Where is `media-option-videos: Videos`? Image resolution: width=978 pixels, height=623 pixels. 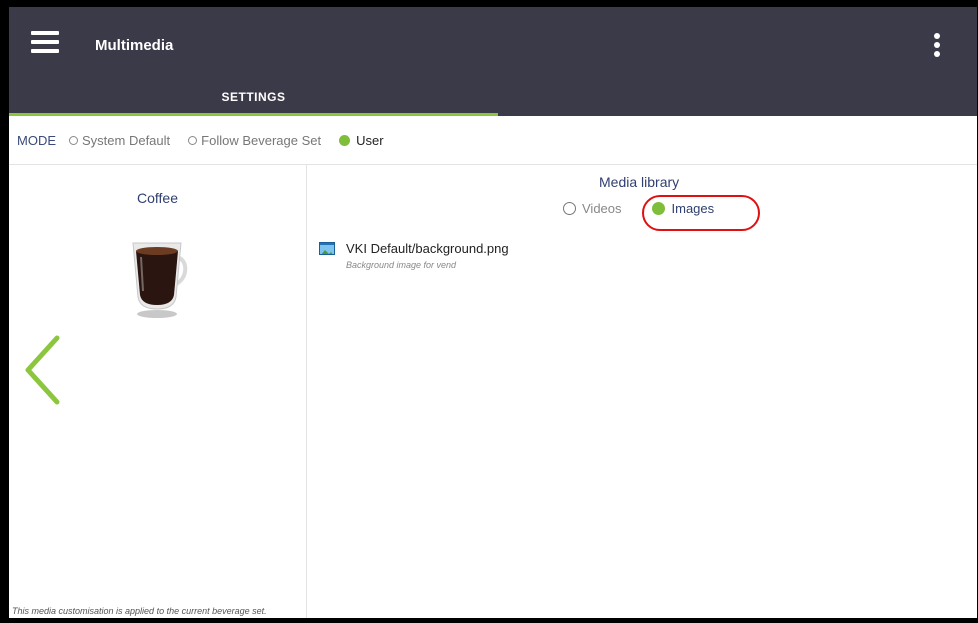
media-option-videos: Videos is located at coordinates (592, 208).